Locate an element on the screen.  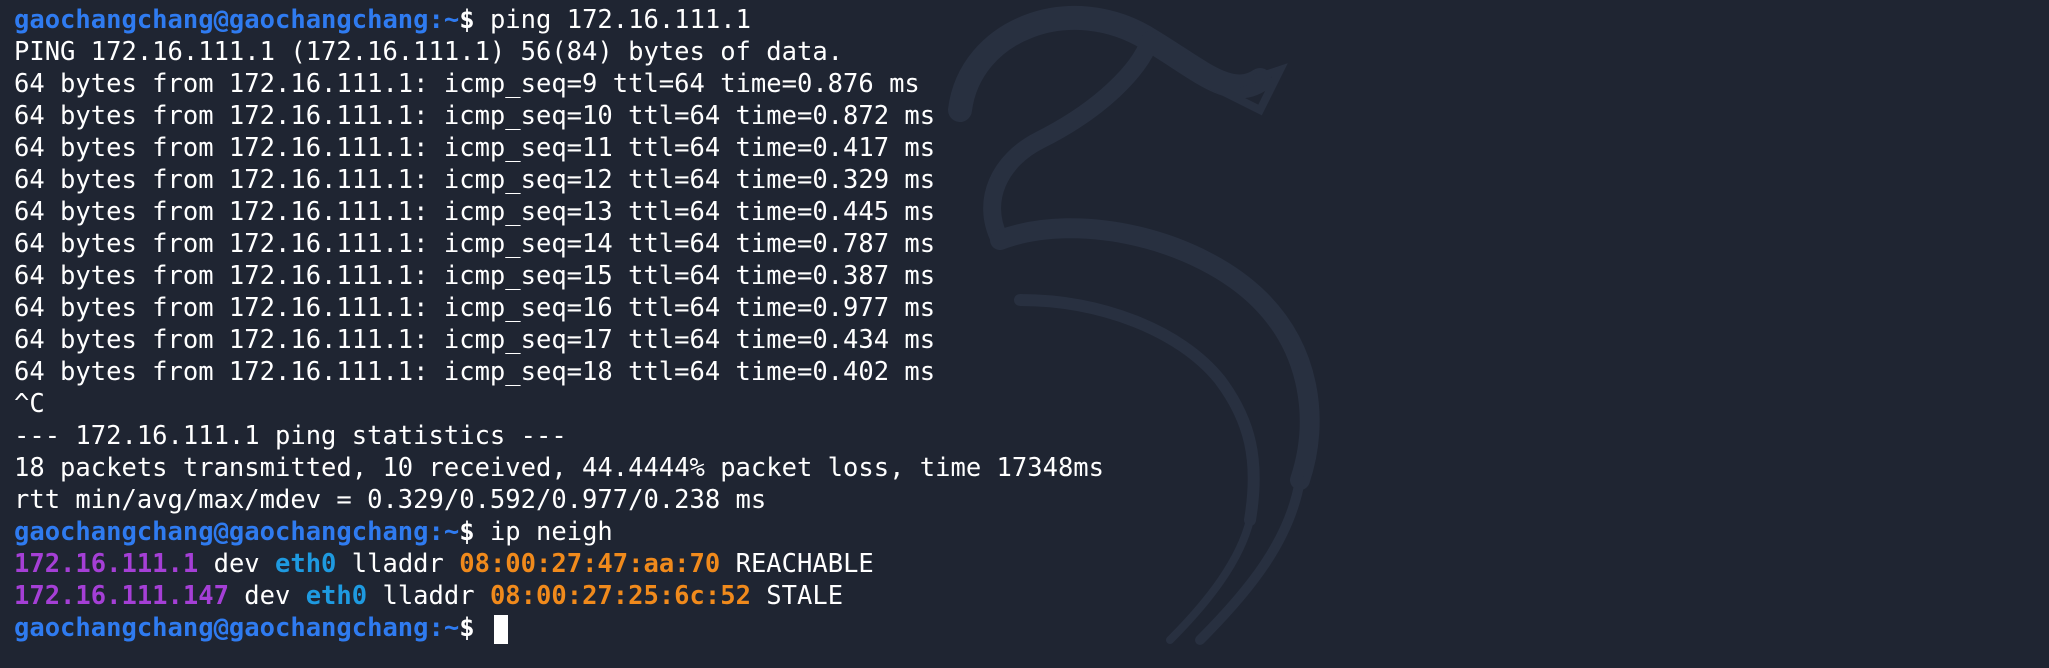
command-line-active: gaochangchang@gaochangchang:~$ is located at coordinates (559, 628).